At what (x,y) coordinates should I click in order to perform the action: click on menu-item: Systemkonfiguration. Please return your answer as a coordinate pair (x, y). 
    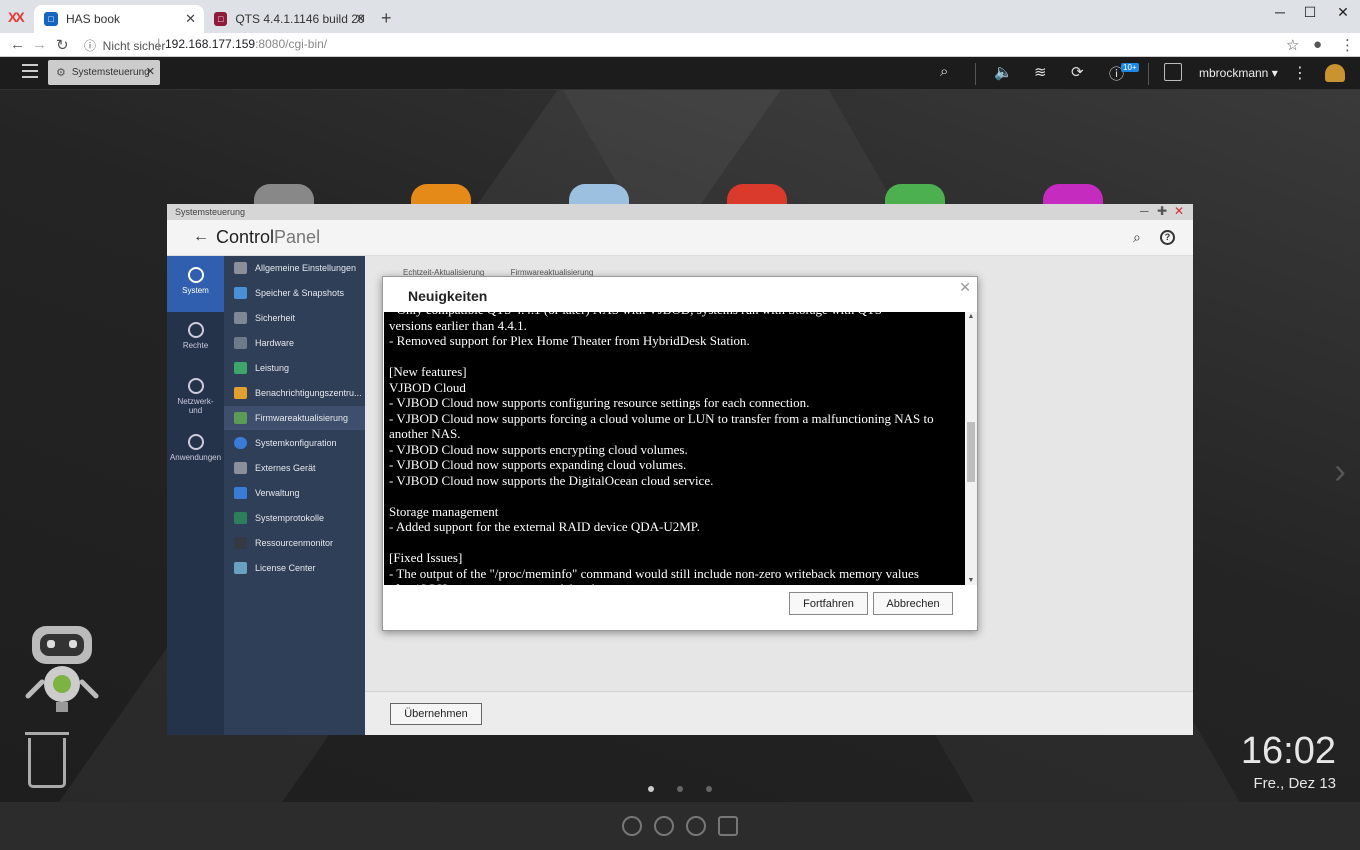
    Looking at the image, I should click on (294, 443).